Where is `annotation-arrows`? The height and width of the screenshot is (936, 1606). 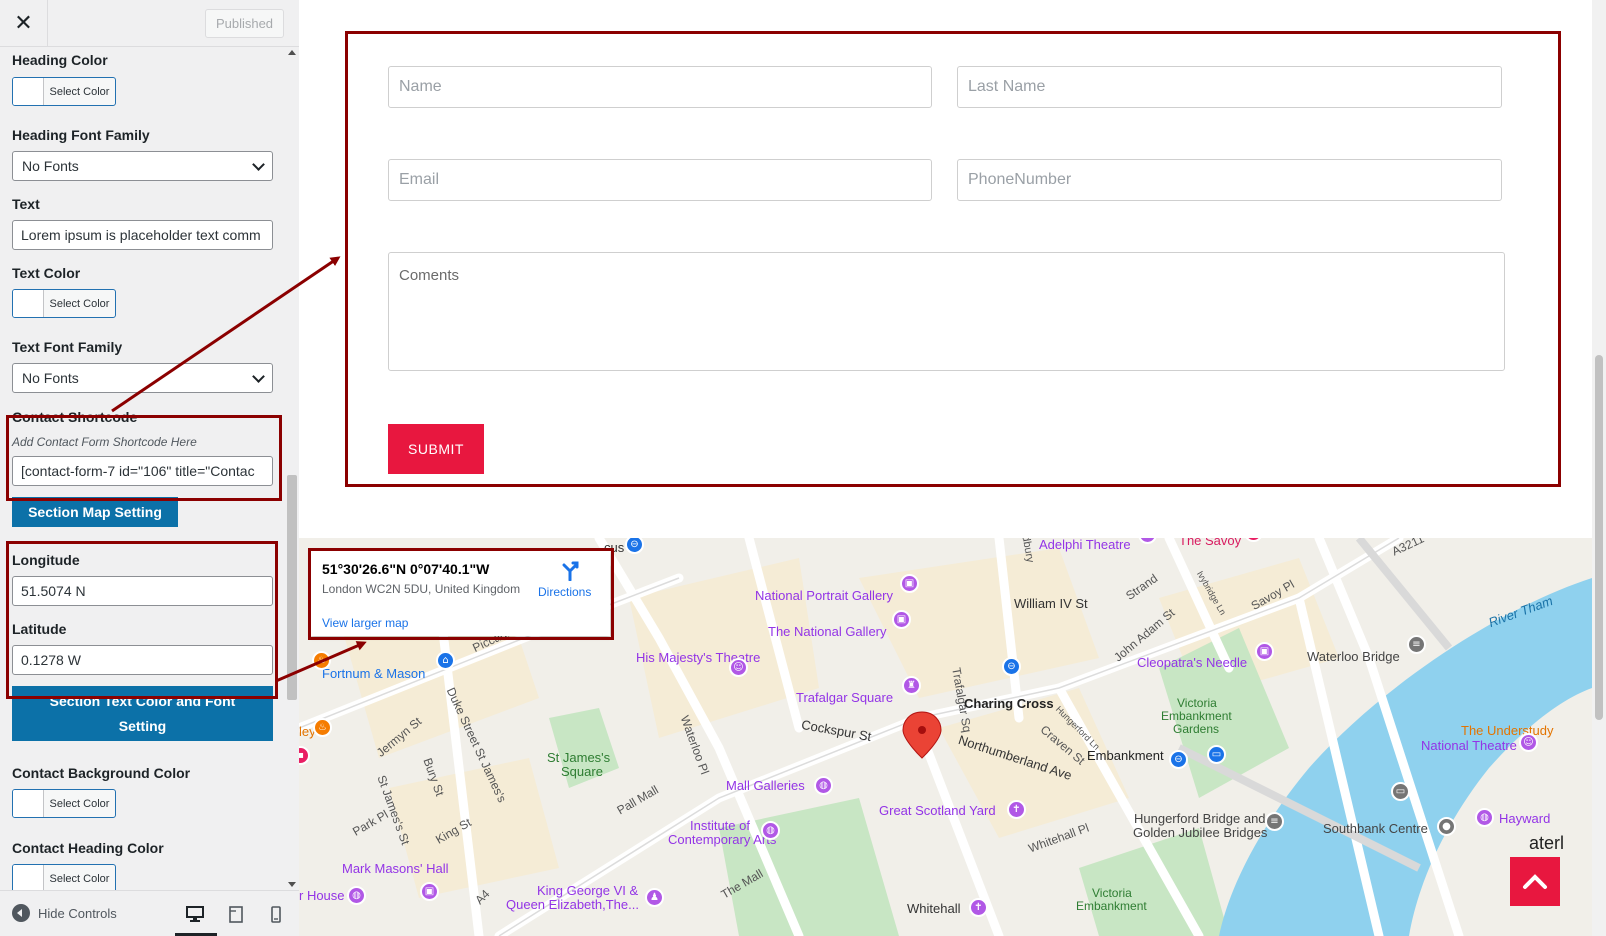 annotation-arrows is located at coordinates (239, 469).